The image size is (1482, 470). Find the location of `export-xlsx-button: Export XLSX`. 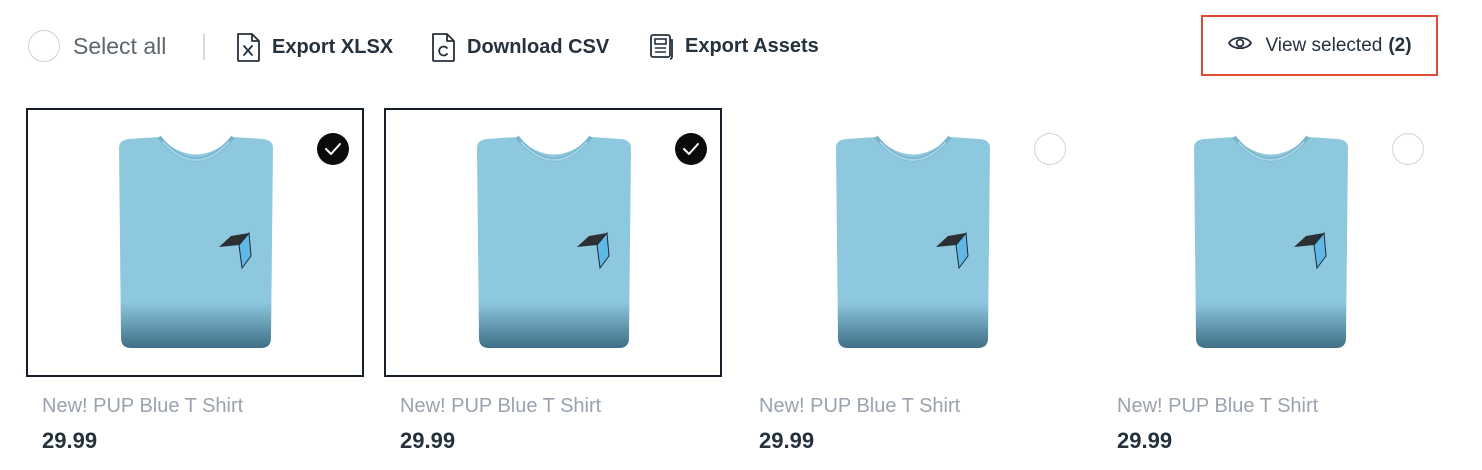

export-xlsx-button: Export XLSX is located at coordinates (314, 47).